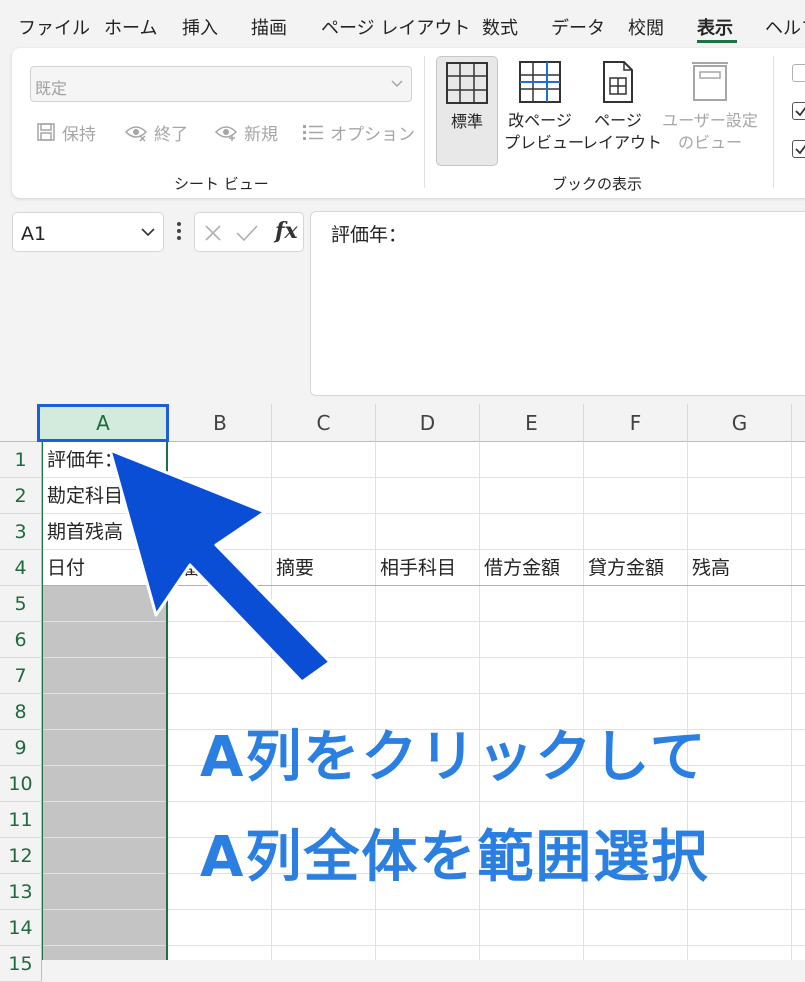 Image resolution: width=805 pixels, height=982 pixels. What do you see at coordinates (261, 134) in the screenshot?
I see `new-view-label: 新規` at bounding box center [261, 134].